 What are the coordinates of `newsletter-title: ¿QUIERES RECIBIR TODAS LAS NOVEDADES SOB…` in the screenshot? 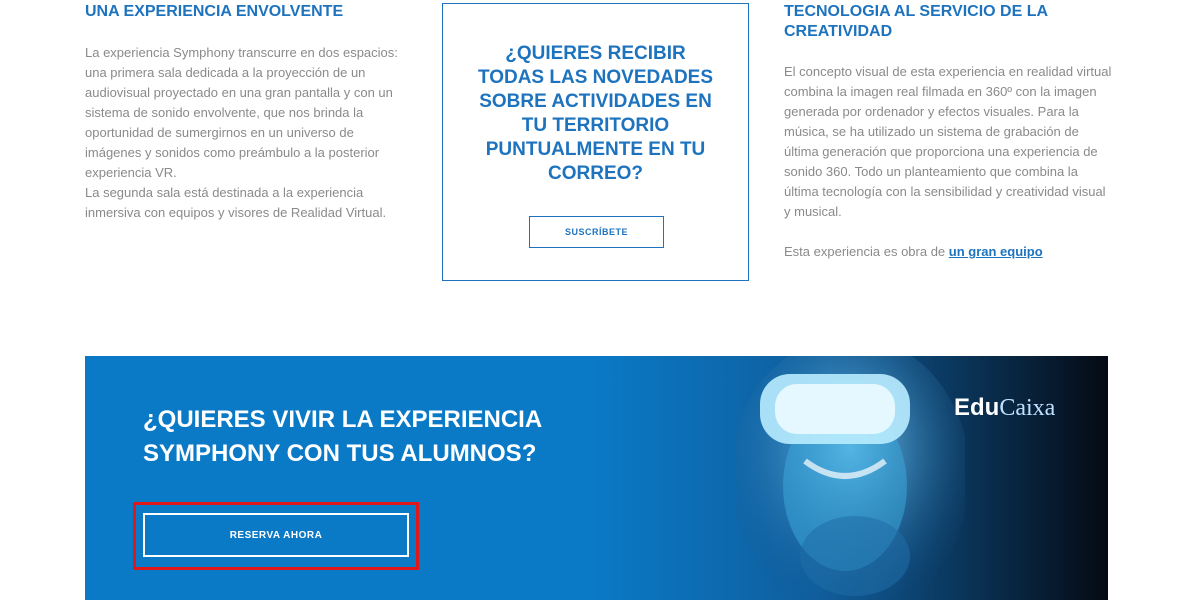 It's located at (595, 113).